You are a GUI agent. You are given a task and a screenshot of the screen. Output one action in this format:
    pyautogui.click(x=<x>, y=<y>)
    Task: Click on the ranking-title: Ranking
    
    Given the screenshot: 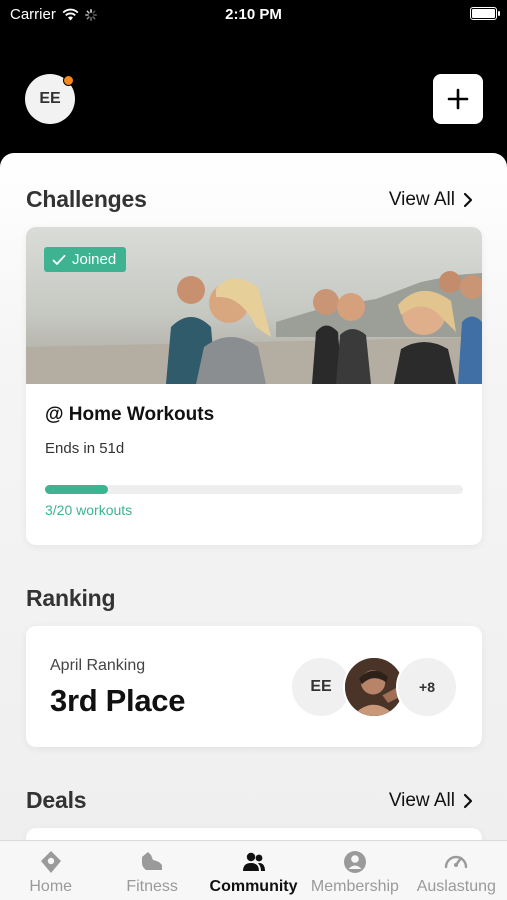 What is the action you would take?
    pyautogui.click(x=71, y=598)
    